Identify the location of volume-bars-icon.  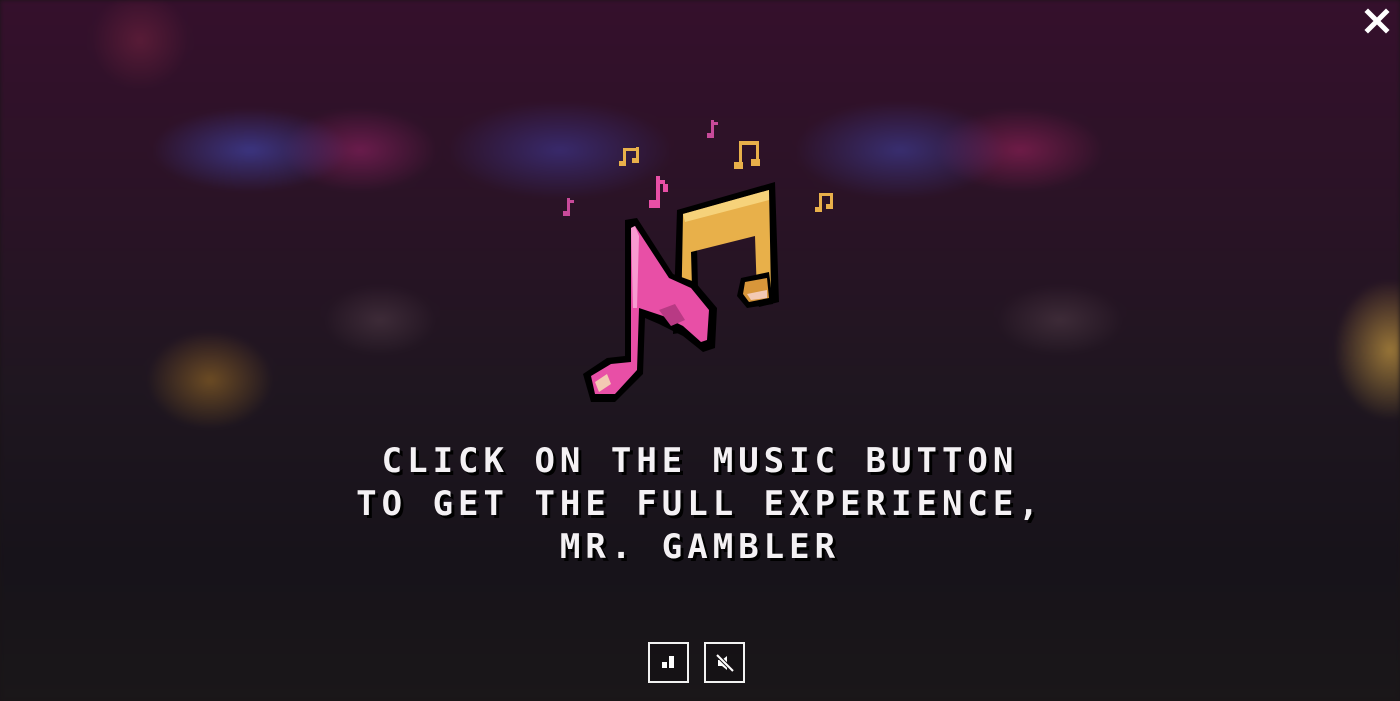
(667, 661).